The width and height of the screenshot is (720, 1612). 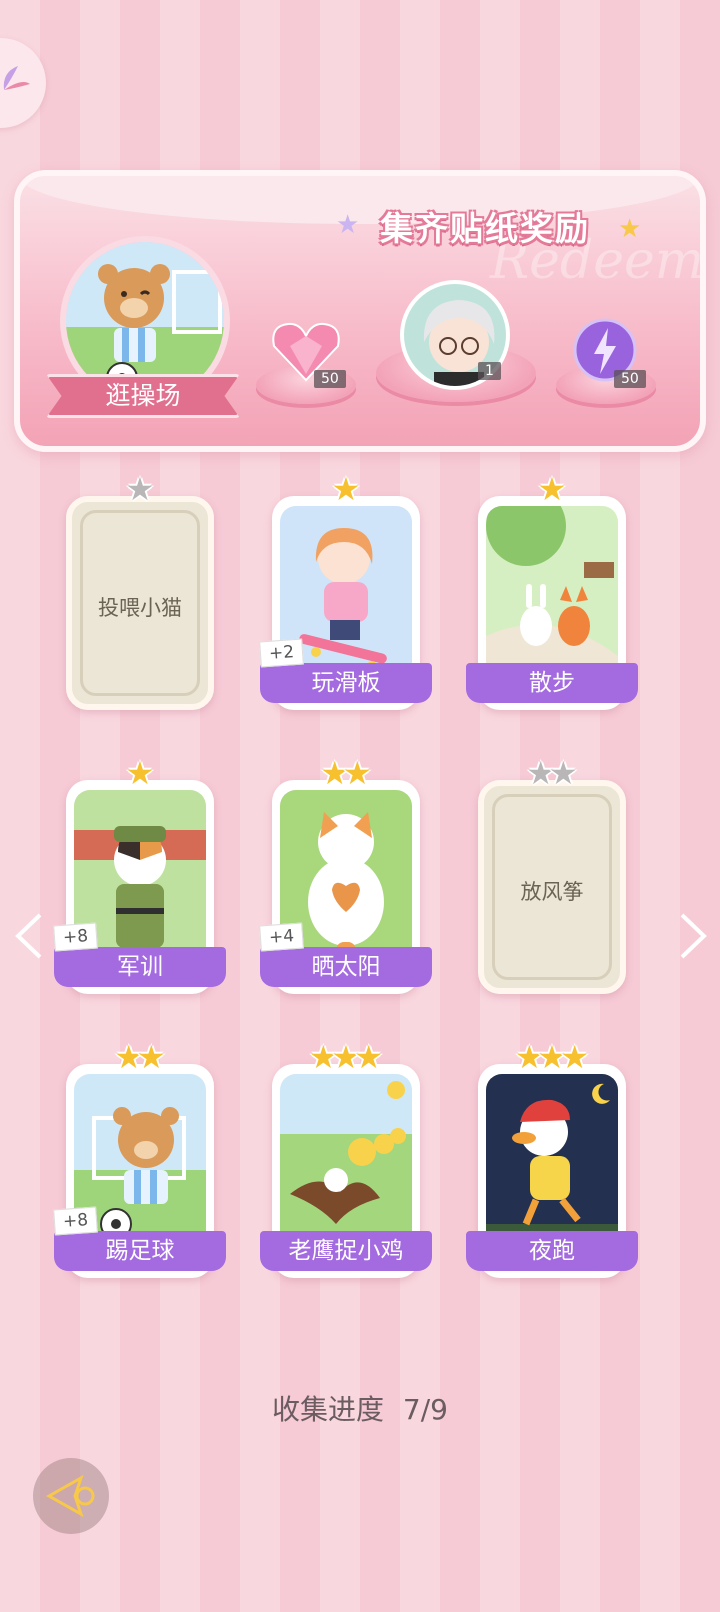 I want to click on sticker-card: ★ 散步, so click(x=552, y=591).